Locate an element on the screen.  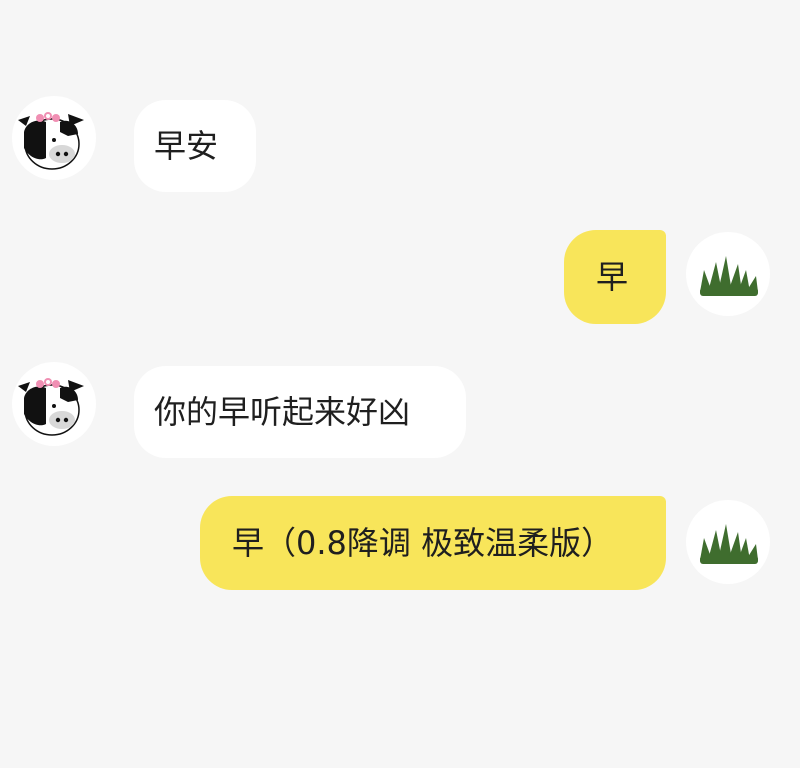
message-text: 早（0.8降调 极致温柔版） is located at coordinates (423, 543).